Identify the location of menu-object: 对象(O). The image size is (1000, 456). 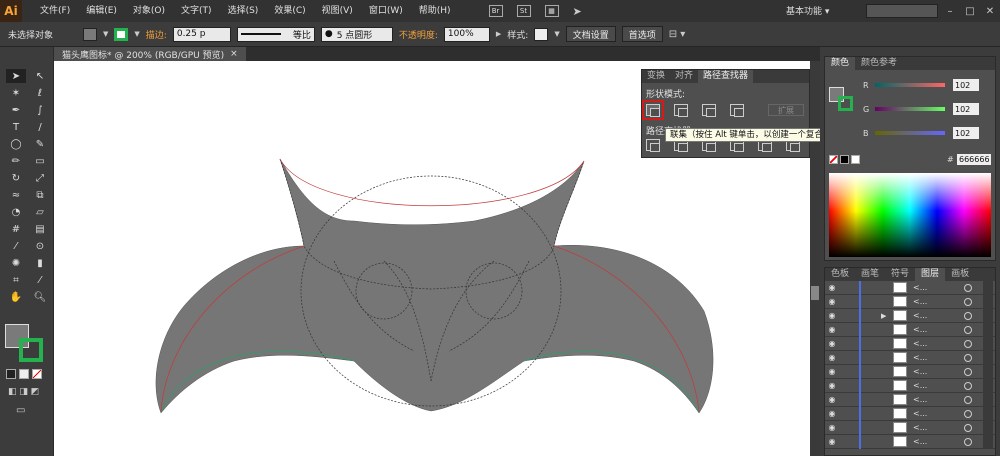
(149, 11).